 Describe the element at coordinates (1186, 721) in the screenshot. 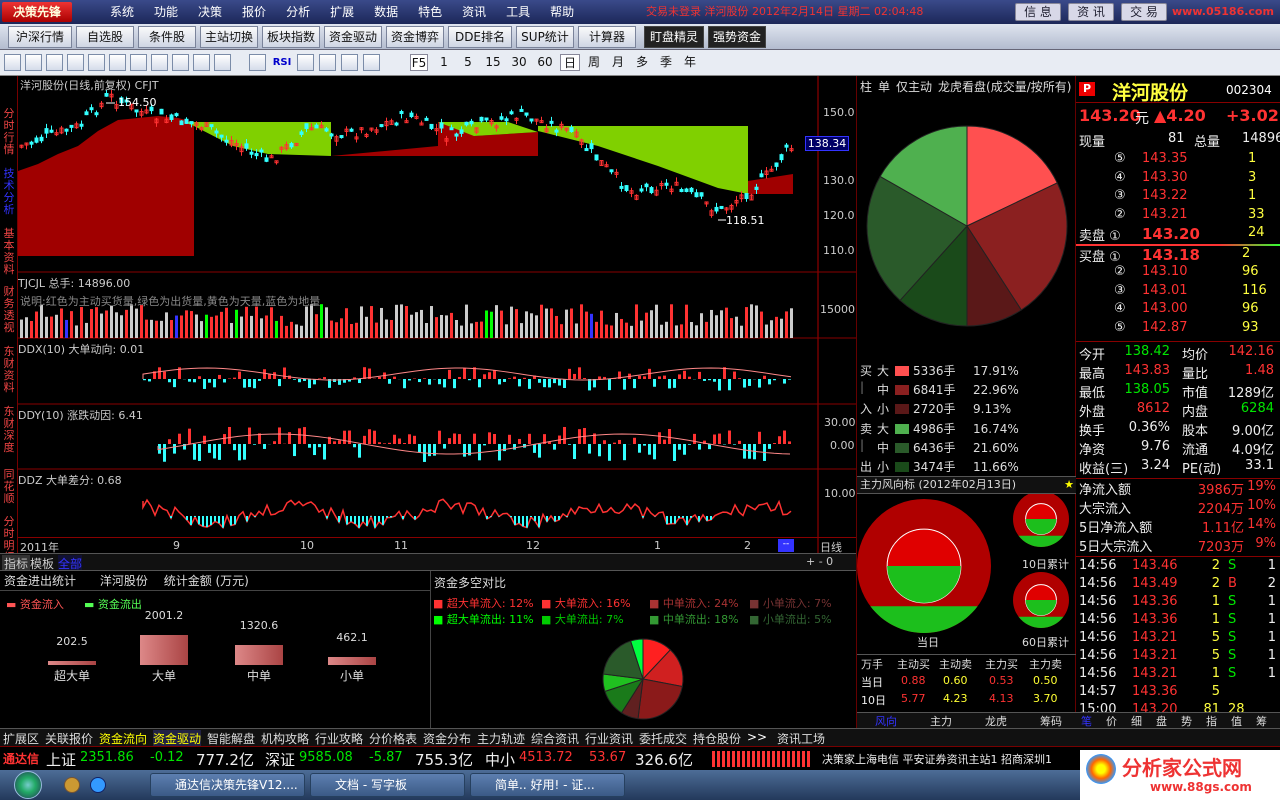

I see `quote-tab-4: 势` at that location.